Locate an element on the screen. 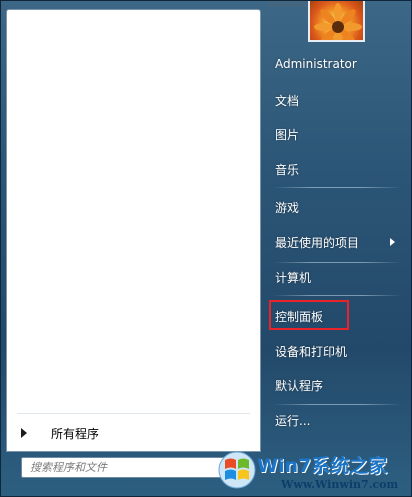  computer-label: 计算机 is located at coordinates (293, 277).